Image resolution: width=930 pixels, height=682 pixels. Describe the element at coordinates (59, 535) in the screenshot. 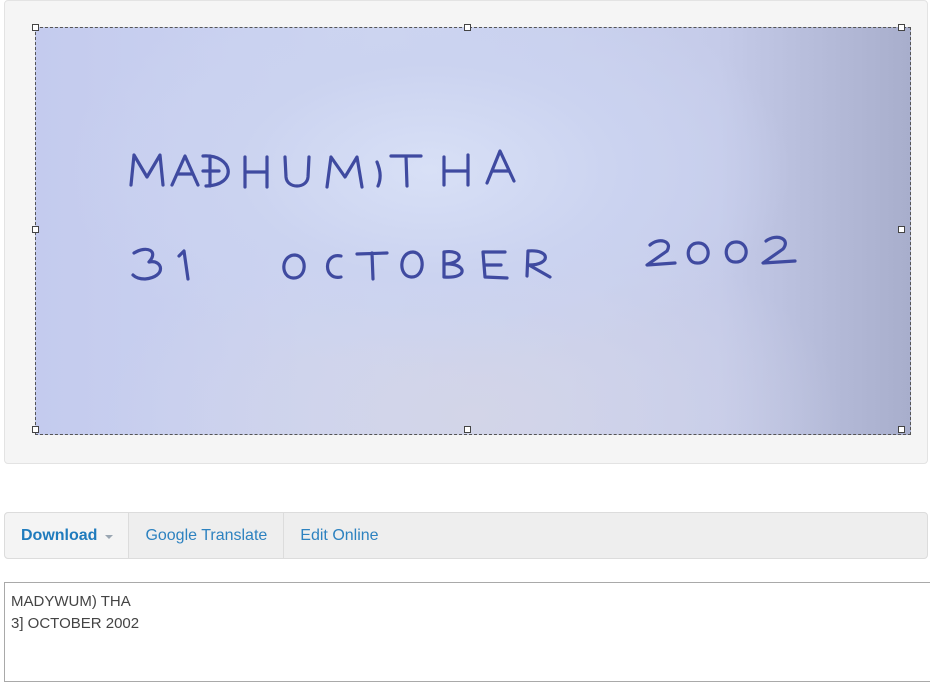

I see `download-label: Download` at that location.